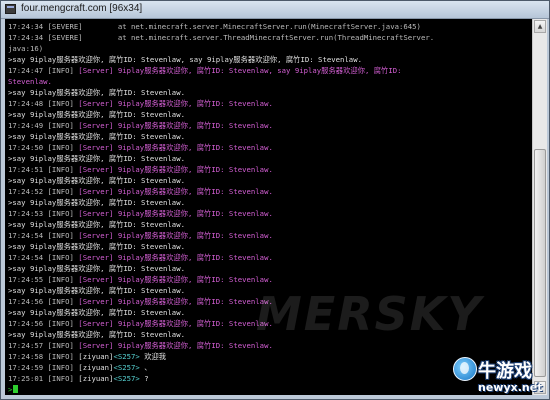 The image size is (550, 400). I want to click on console-line: 17:24:59 [INFO] [ziyuan]<S257> 、, so click(80, 367).